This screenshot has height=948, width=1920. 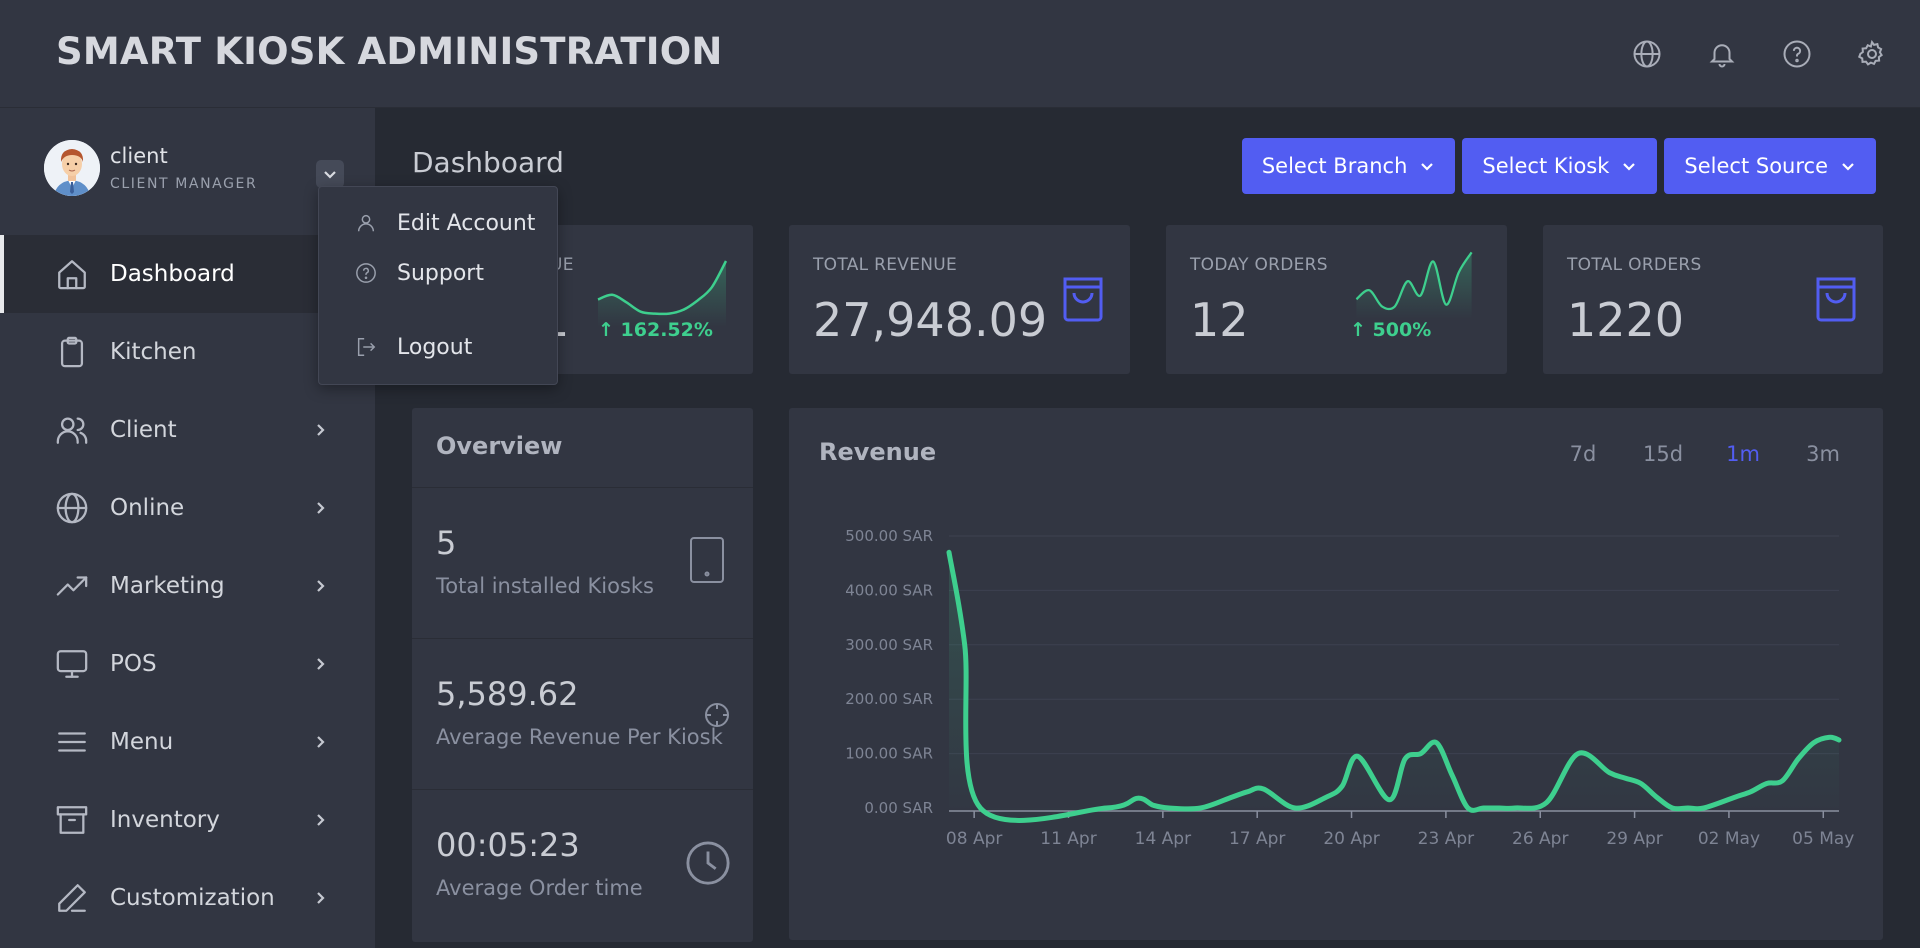 What do you see at coordinates (1583, 454) in the screenshot?
I see `range-7d: 7d` at bounding box center [1583, 454].